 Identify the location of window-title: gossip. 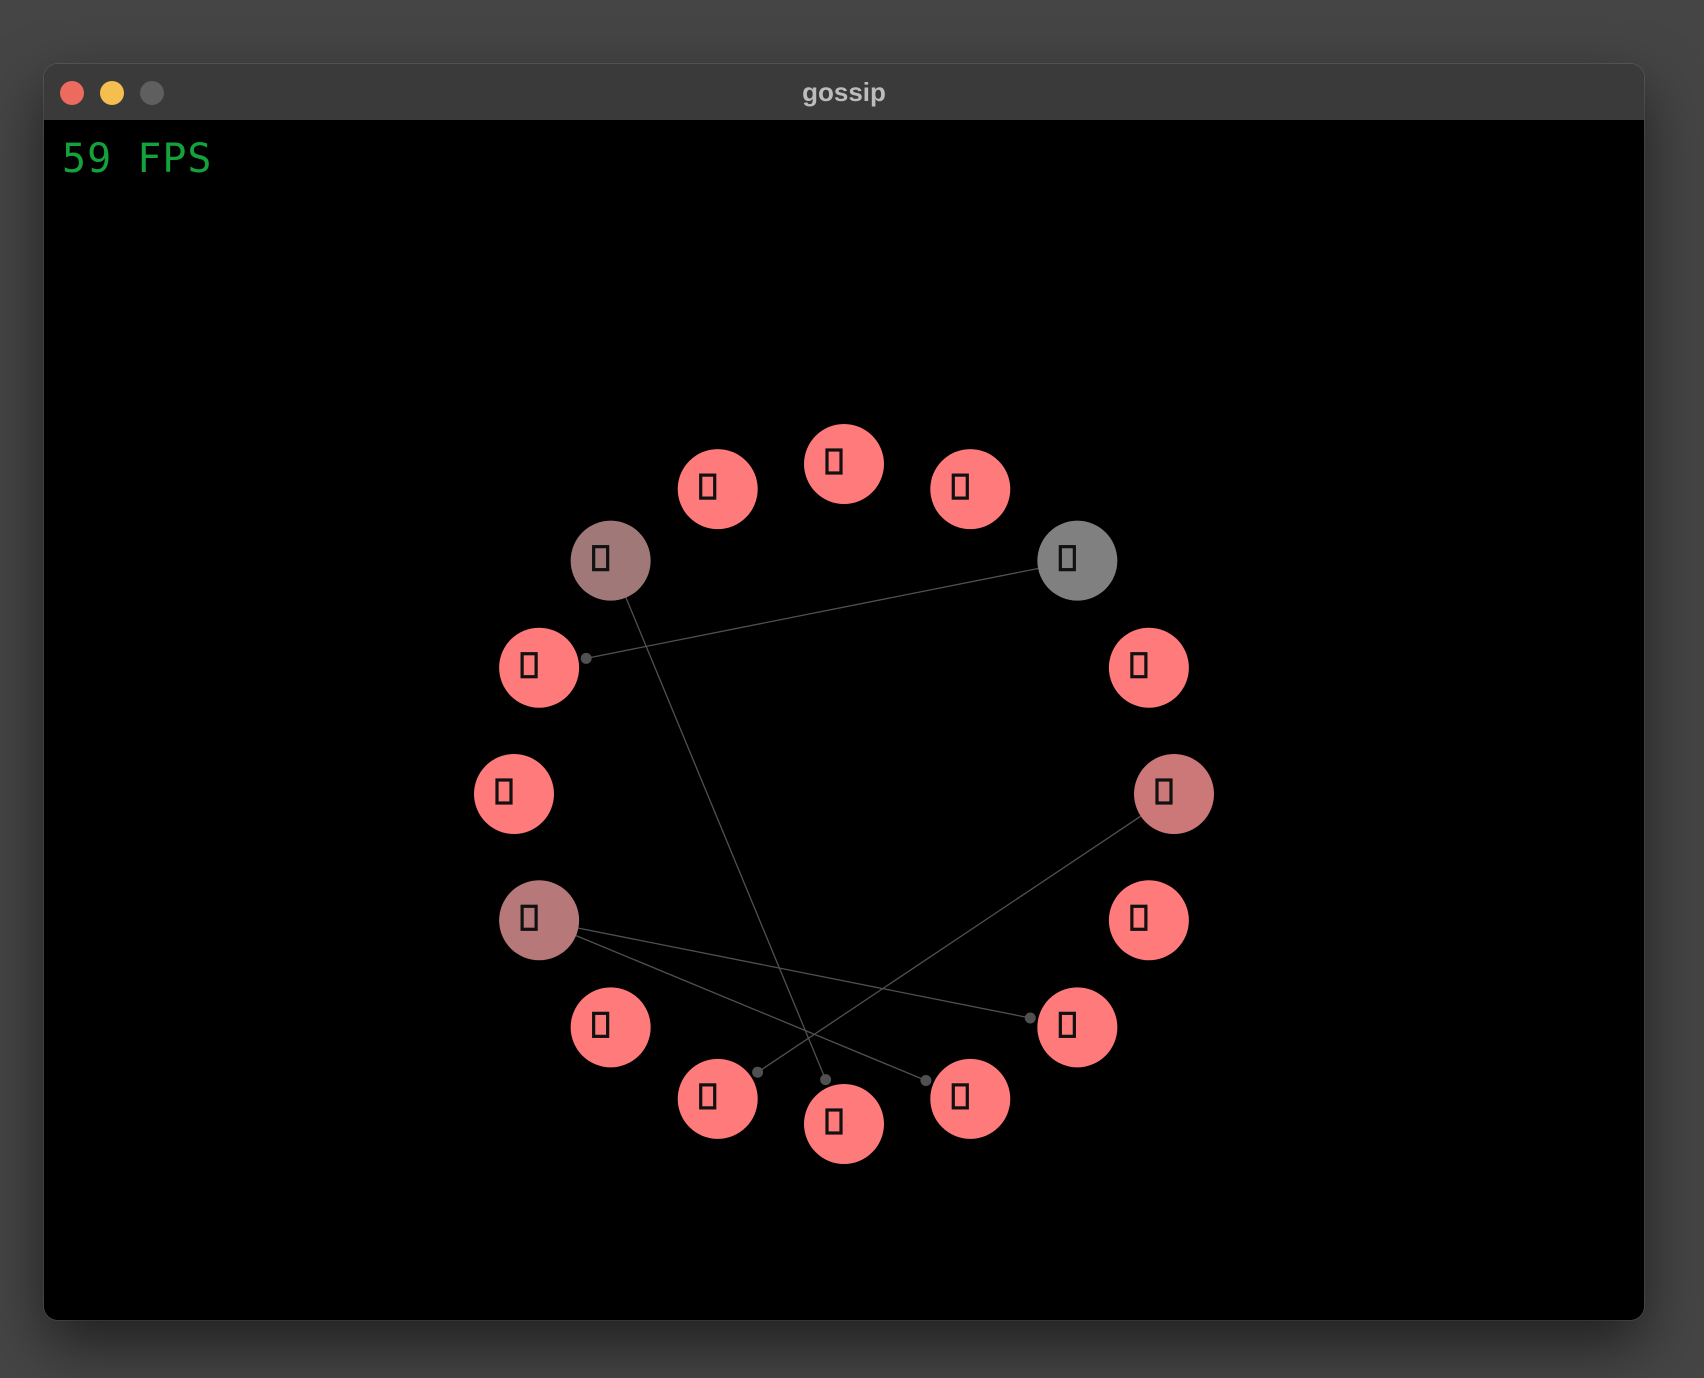
(844, 92).